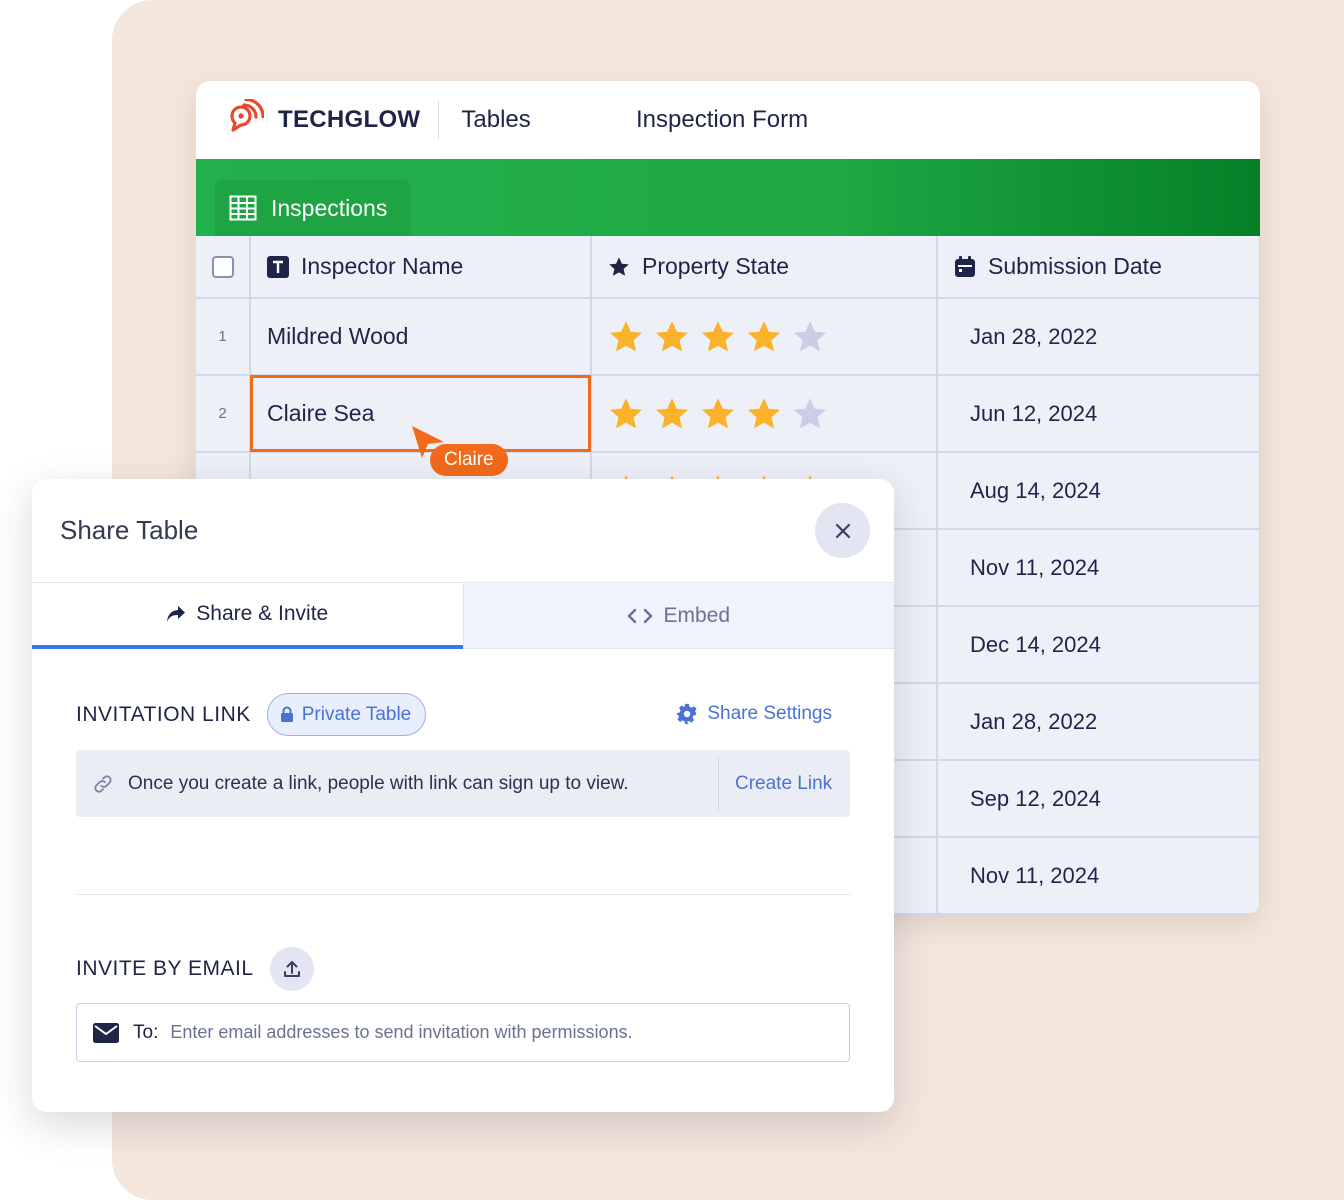 This screenshot has width=1344, height=1200. I want to click on column-header-inspector-name: Inspector Name, so click(421, 267).